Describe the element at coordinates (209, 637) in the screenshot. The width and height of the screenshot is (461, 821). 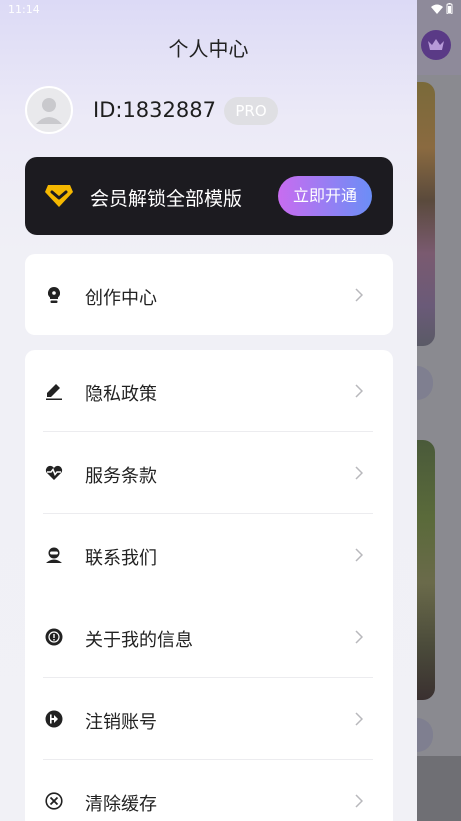
I see `menu-item-about-my-info: 关于我的信息` at that location.